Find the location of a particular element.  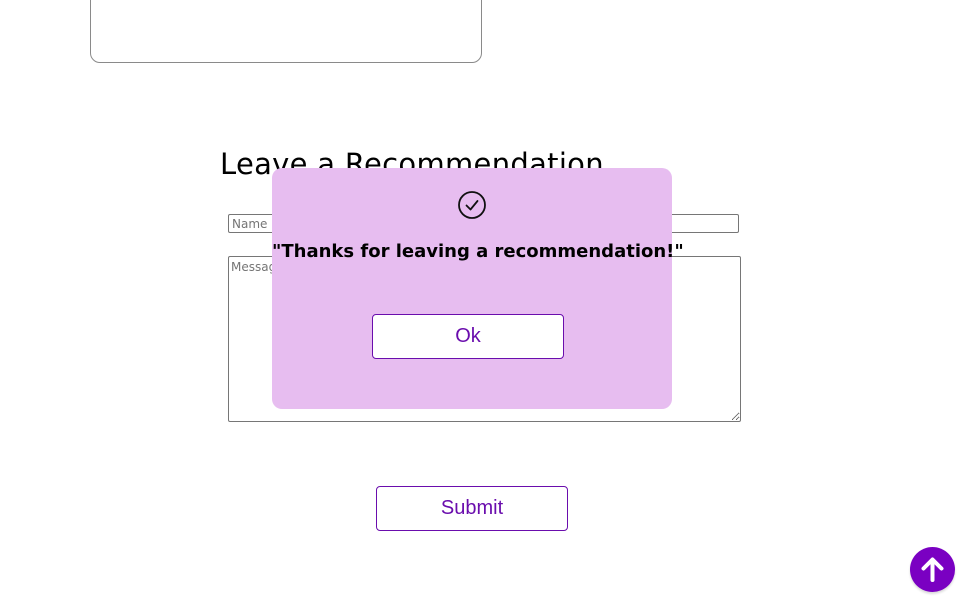

arrow-up-icon is located at coordinates (932, 569).